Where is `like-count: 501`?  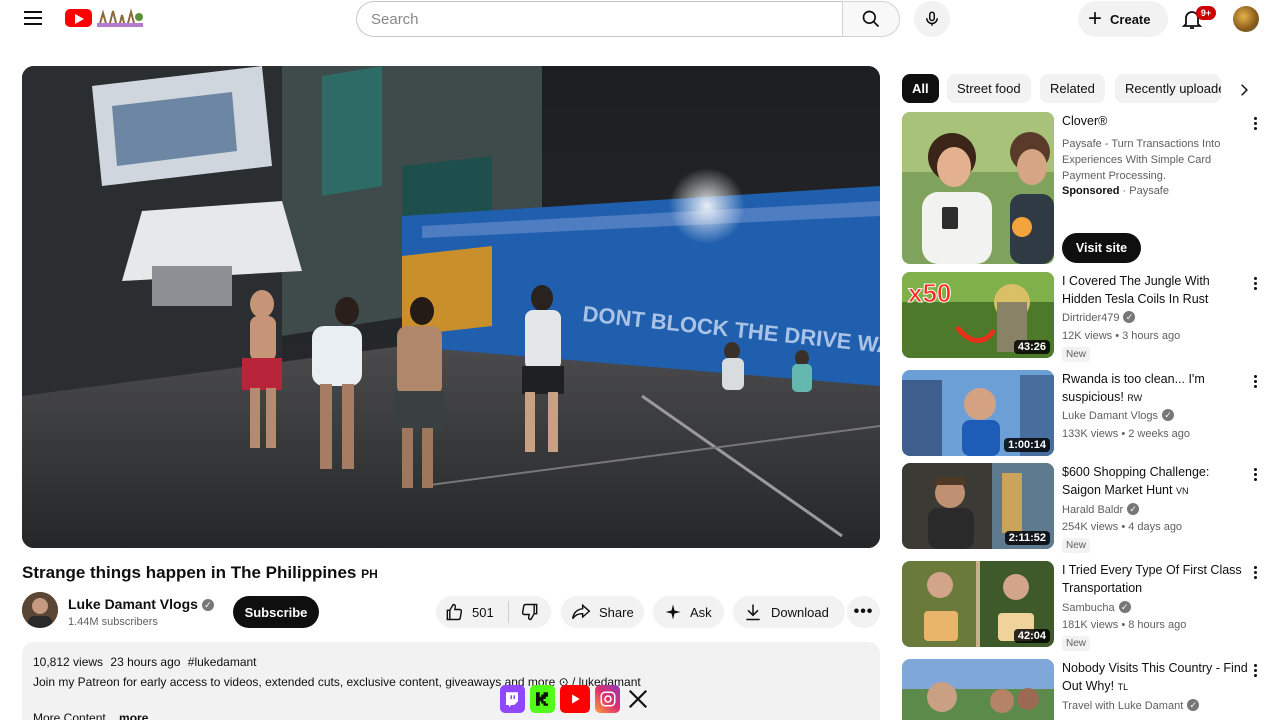
like-count: 501 is located at coordinates (483, 612).